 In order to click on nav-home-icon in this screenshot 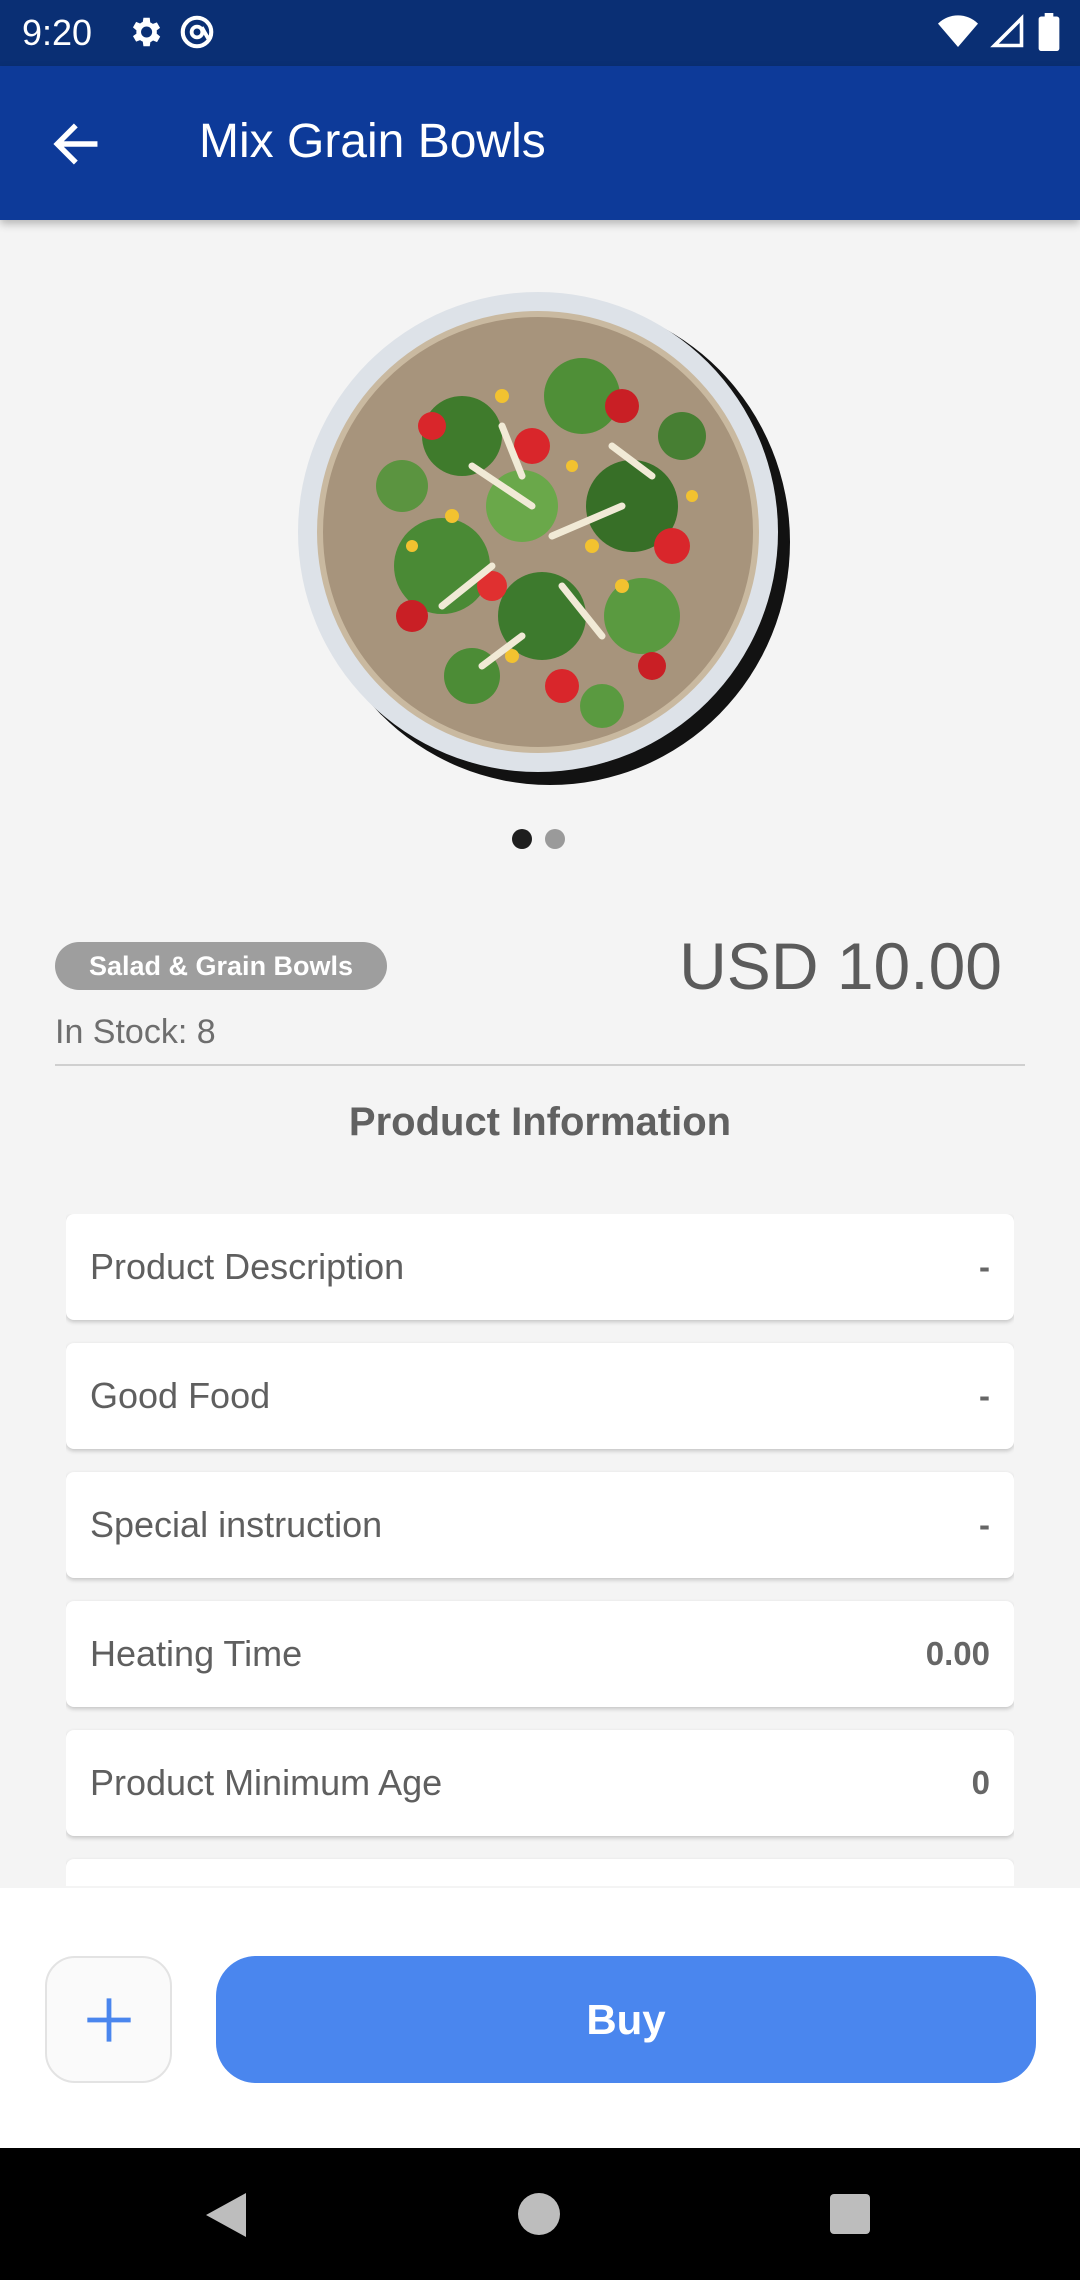, I will do `click(539, 2214)`.